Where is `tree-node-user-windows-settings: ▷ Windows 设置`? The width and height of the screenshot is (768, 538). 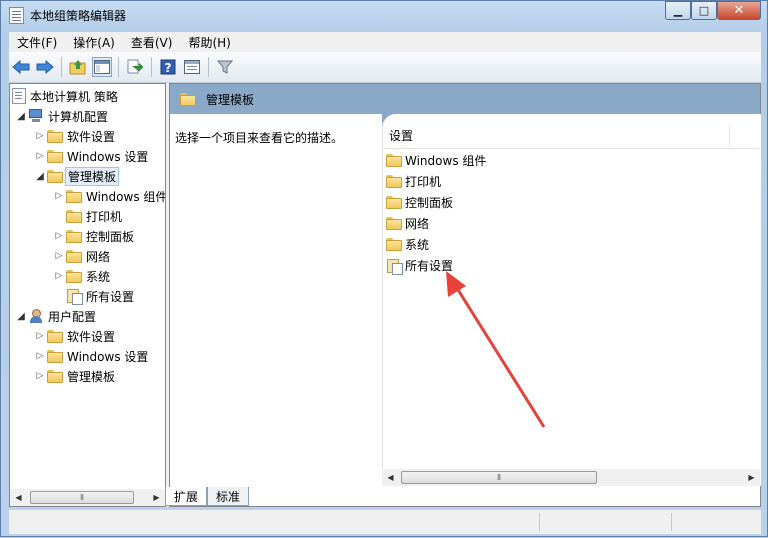
tree-node-user-windows-settings: ▷ Windows 设置 is located at coordinates (91, 356).